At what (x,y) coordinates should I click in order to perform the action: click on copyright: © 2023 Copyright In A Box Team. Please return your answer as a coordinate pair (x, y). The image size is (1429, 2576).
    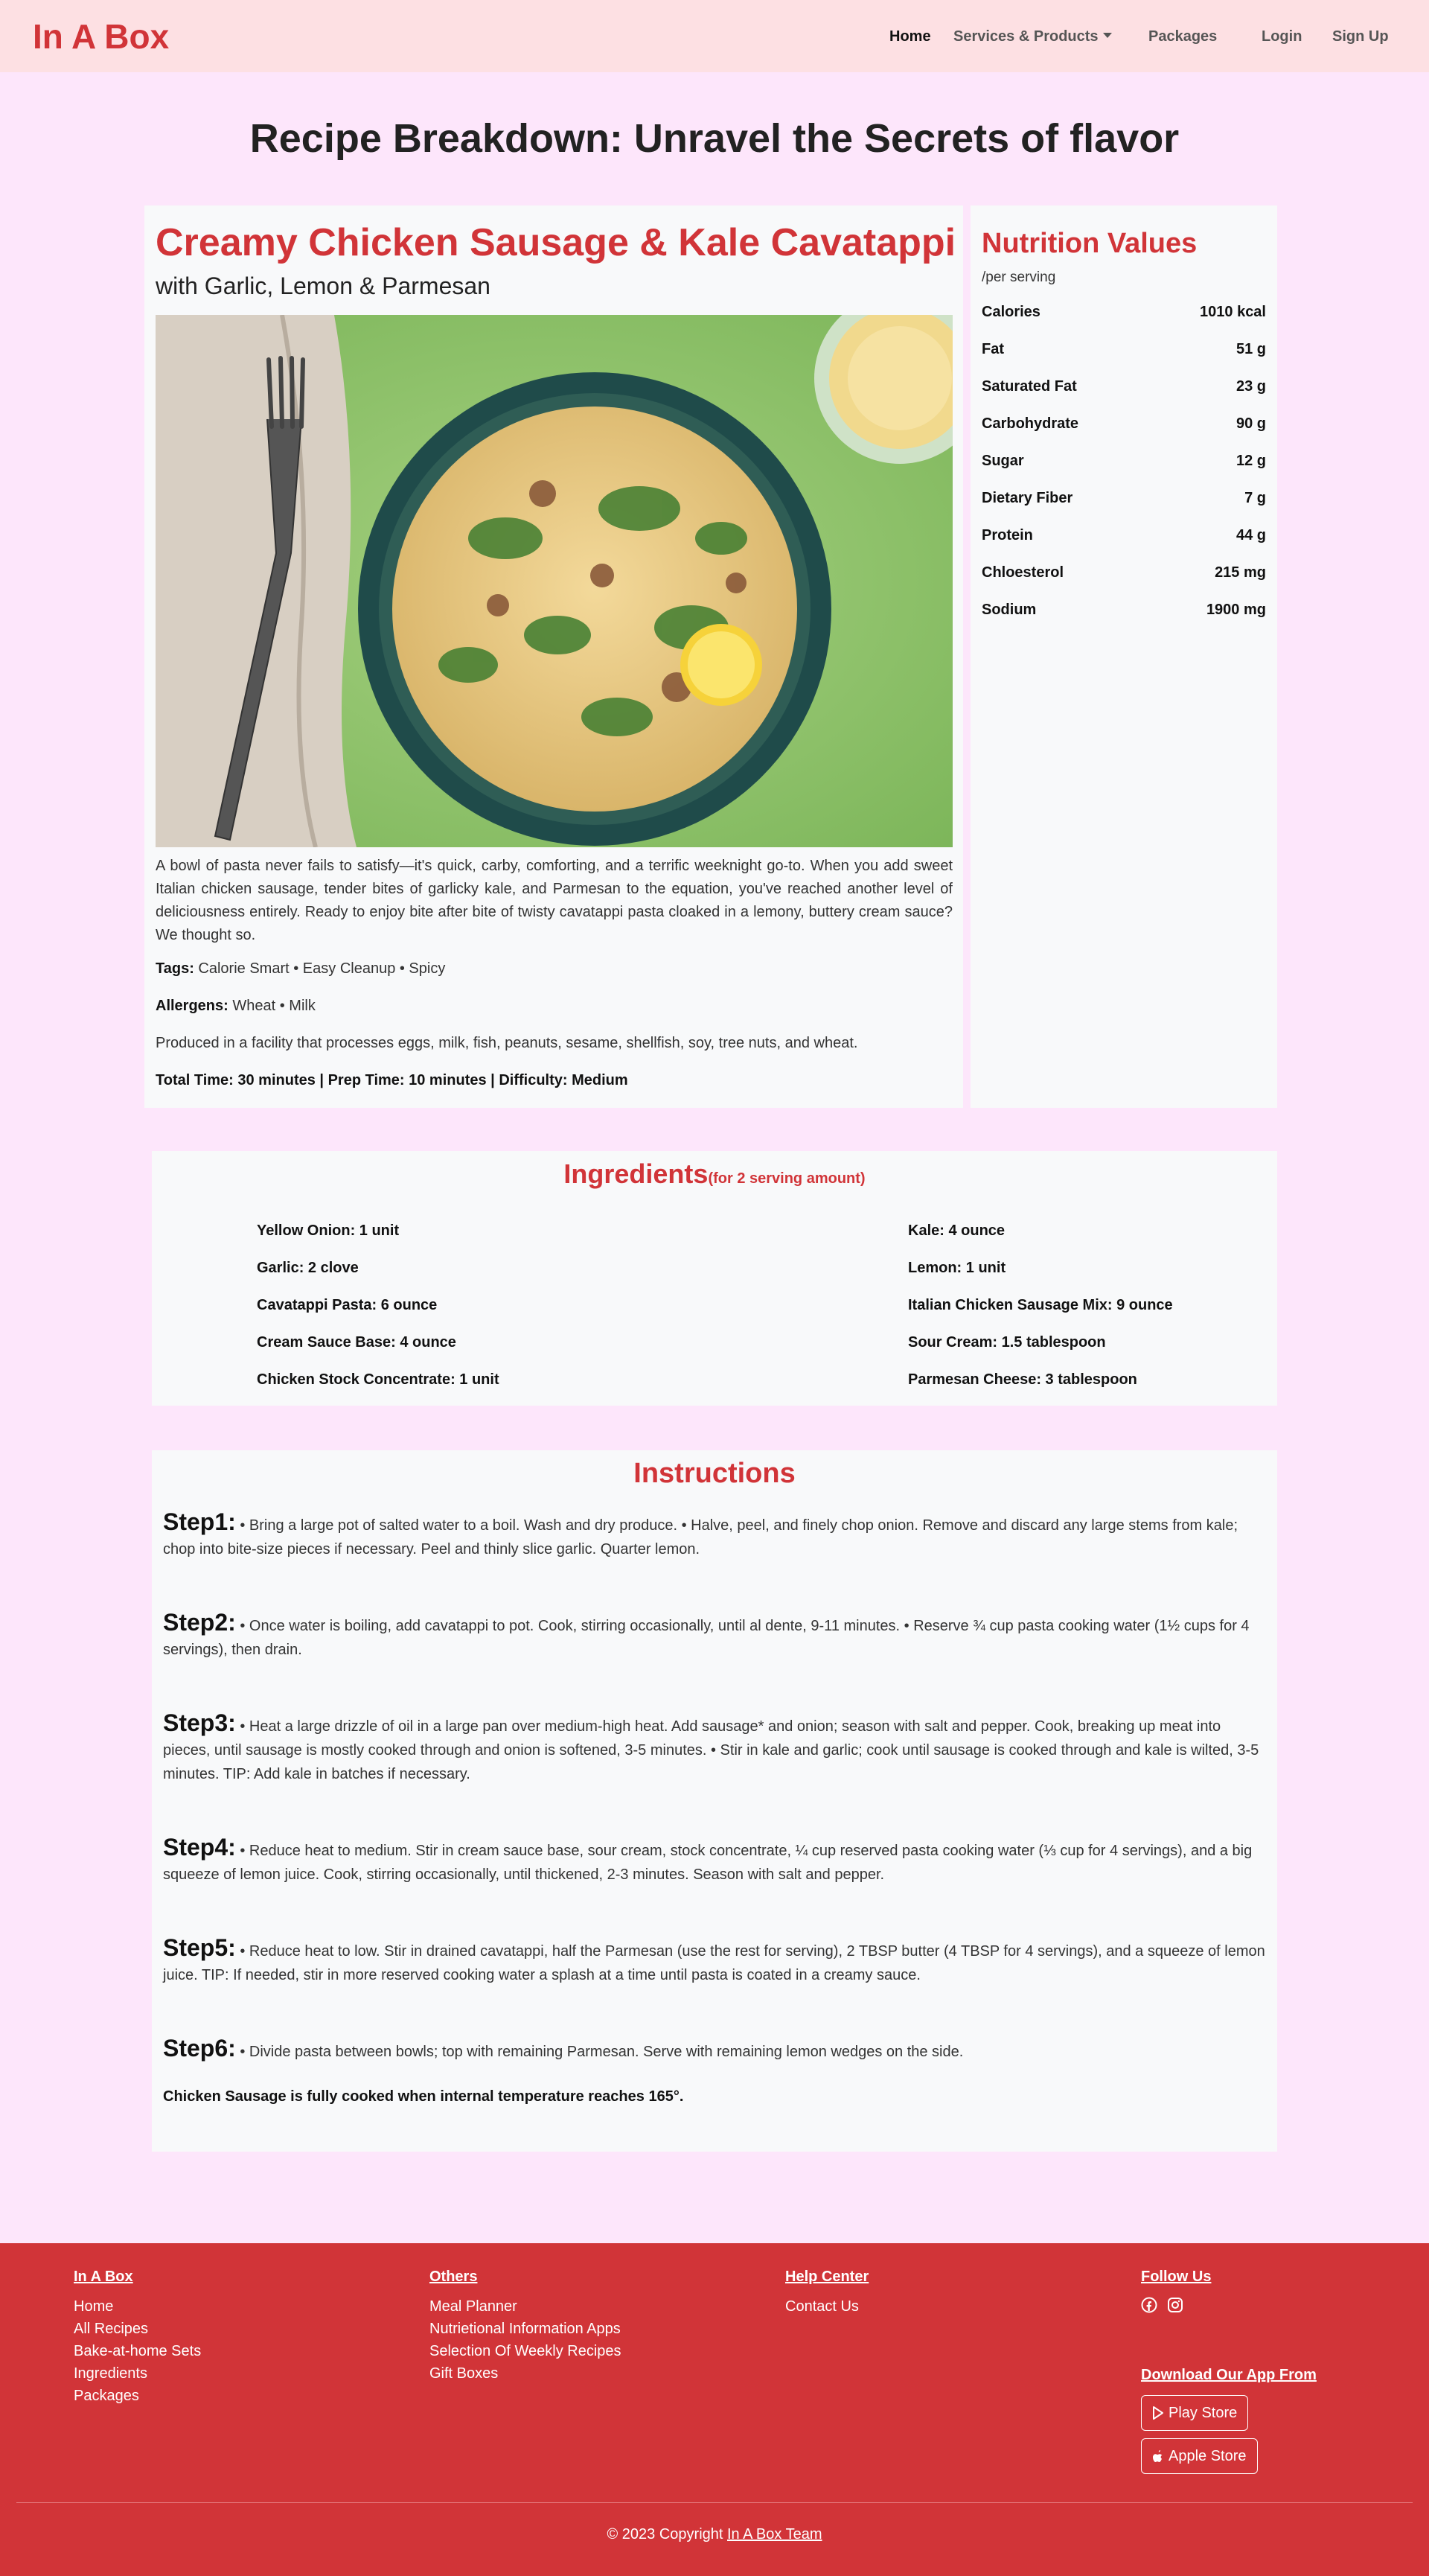
    Looking at the image, I should click on (714, 2534).